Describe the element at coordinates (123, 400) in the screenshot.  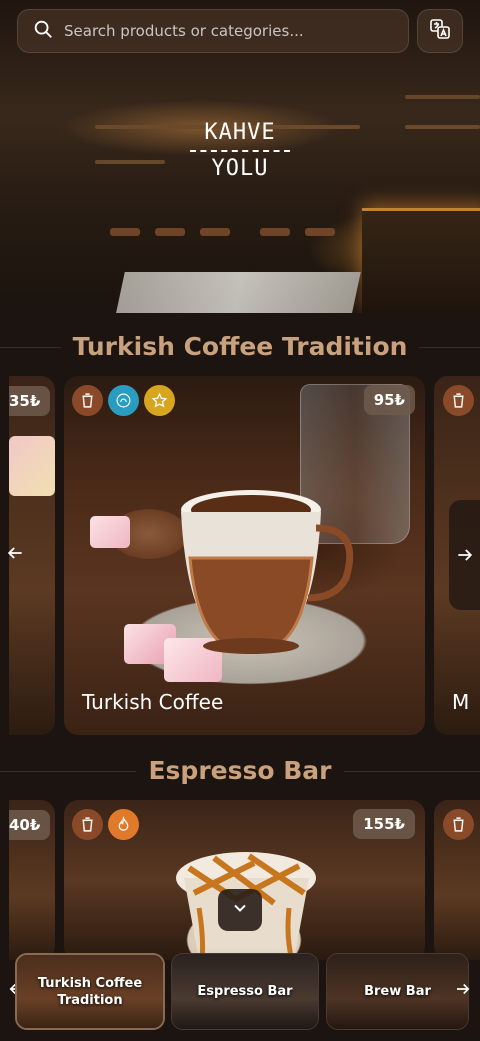
I see `halal-icon` at that location.